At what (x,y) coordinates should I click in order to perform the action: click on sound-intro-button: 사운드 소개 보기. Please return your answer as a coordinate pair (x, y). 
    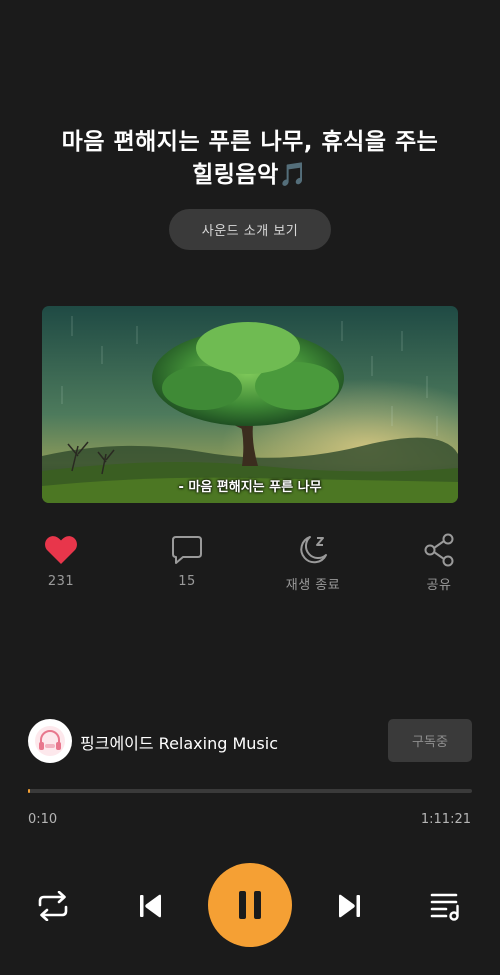
    Looking at the image, I should click on (250, 229).